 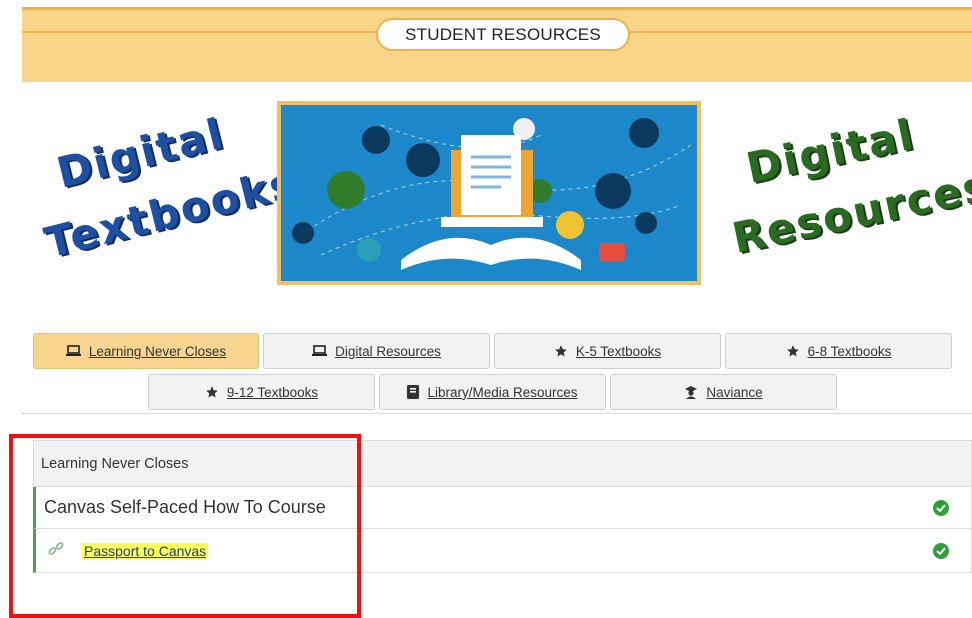 I want to click on tab-learning-never-closes: Learning Never Closes, so click(x=146, y=351).